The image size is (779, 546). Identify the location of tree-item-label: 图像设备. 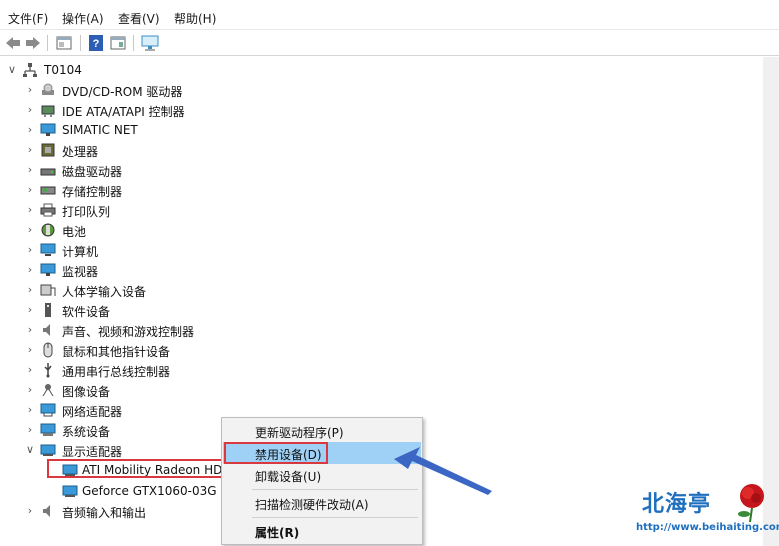
(86, 392).